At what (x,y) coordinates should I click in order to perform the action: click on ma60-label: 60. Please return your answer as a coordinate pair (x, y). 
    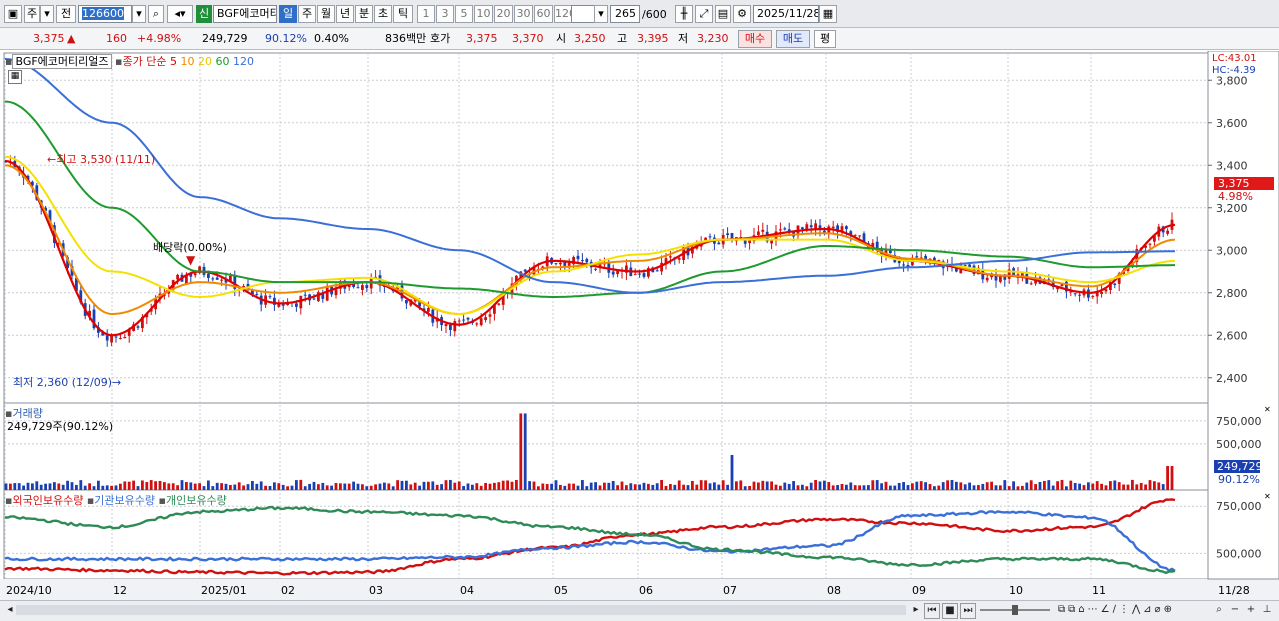
    Looking at the image, I should click on (222, 61).